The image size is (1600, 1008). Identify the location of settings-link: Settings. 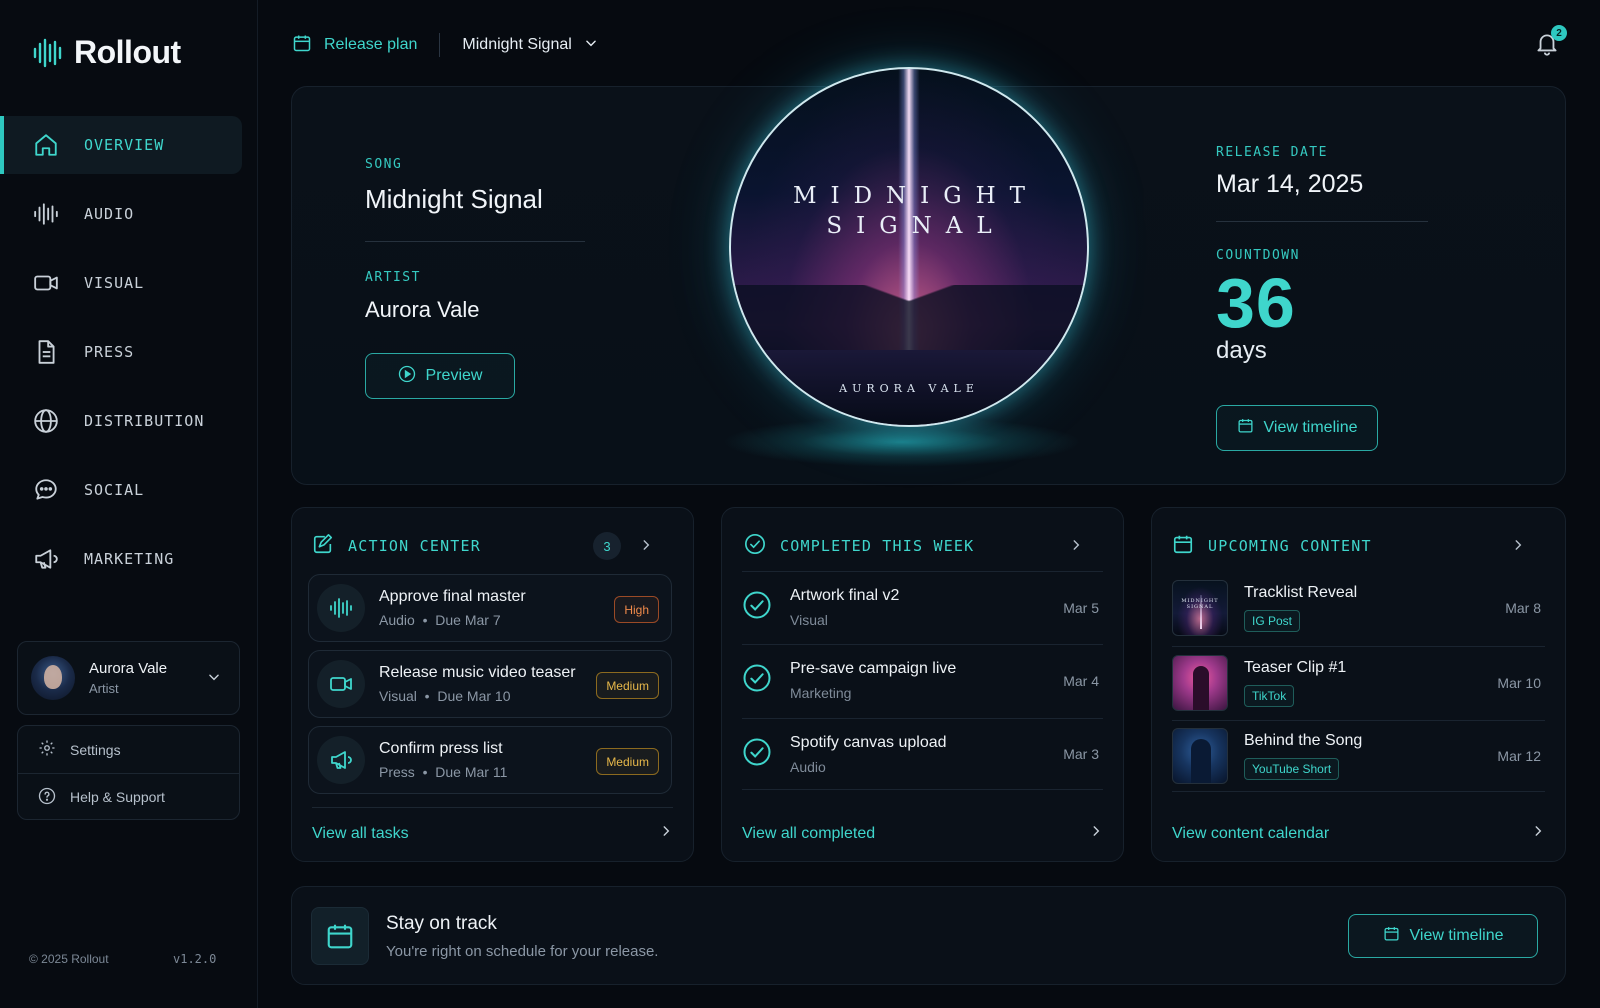
(128, 749).